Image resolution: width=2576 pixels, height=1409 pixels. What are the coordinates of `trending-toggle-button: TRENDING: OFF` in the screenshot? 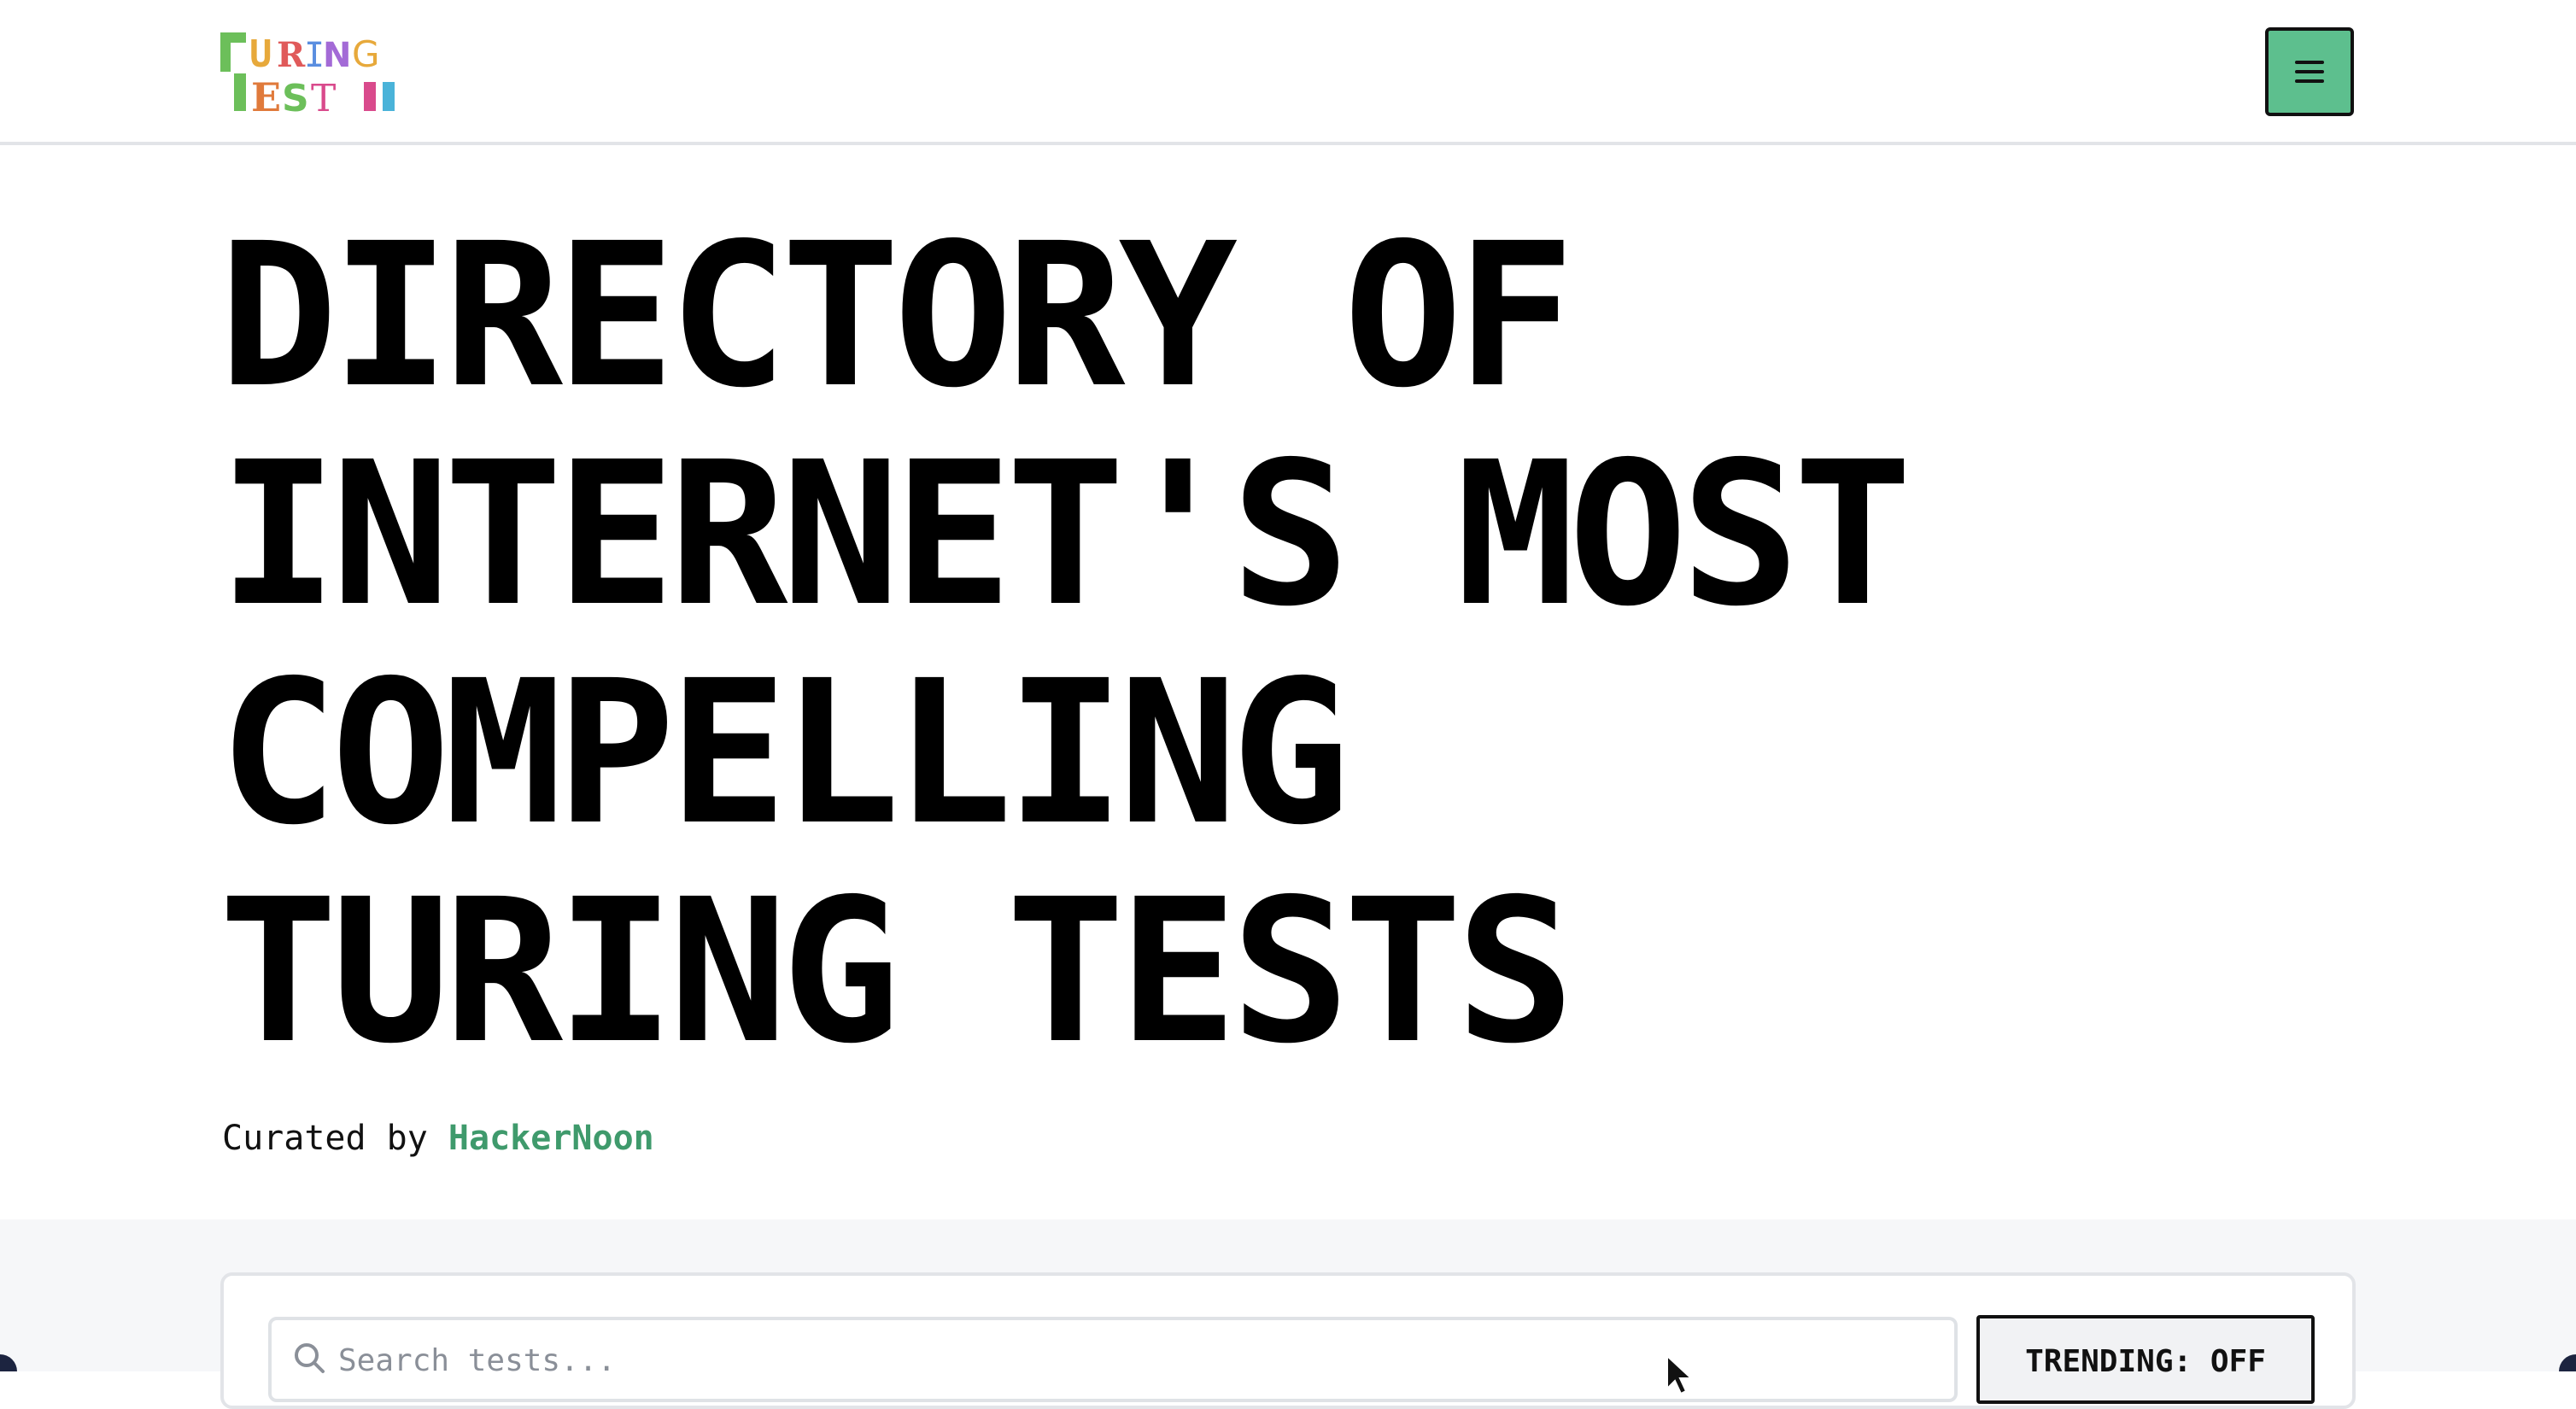 It's located at (2145, 1359).